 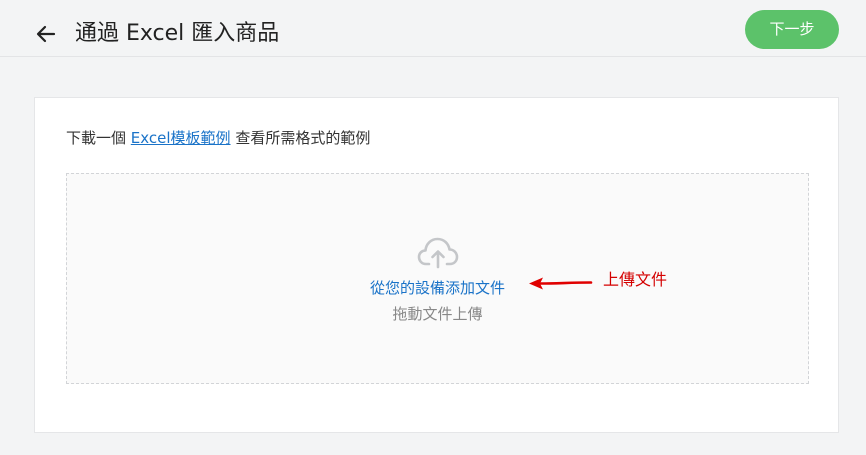 What do you see at coordinates (96, 138) in the screenshot?
I see `instruction-prefix: 下載一個` at bounding box center [96, 138].